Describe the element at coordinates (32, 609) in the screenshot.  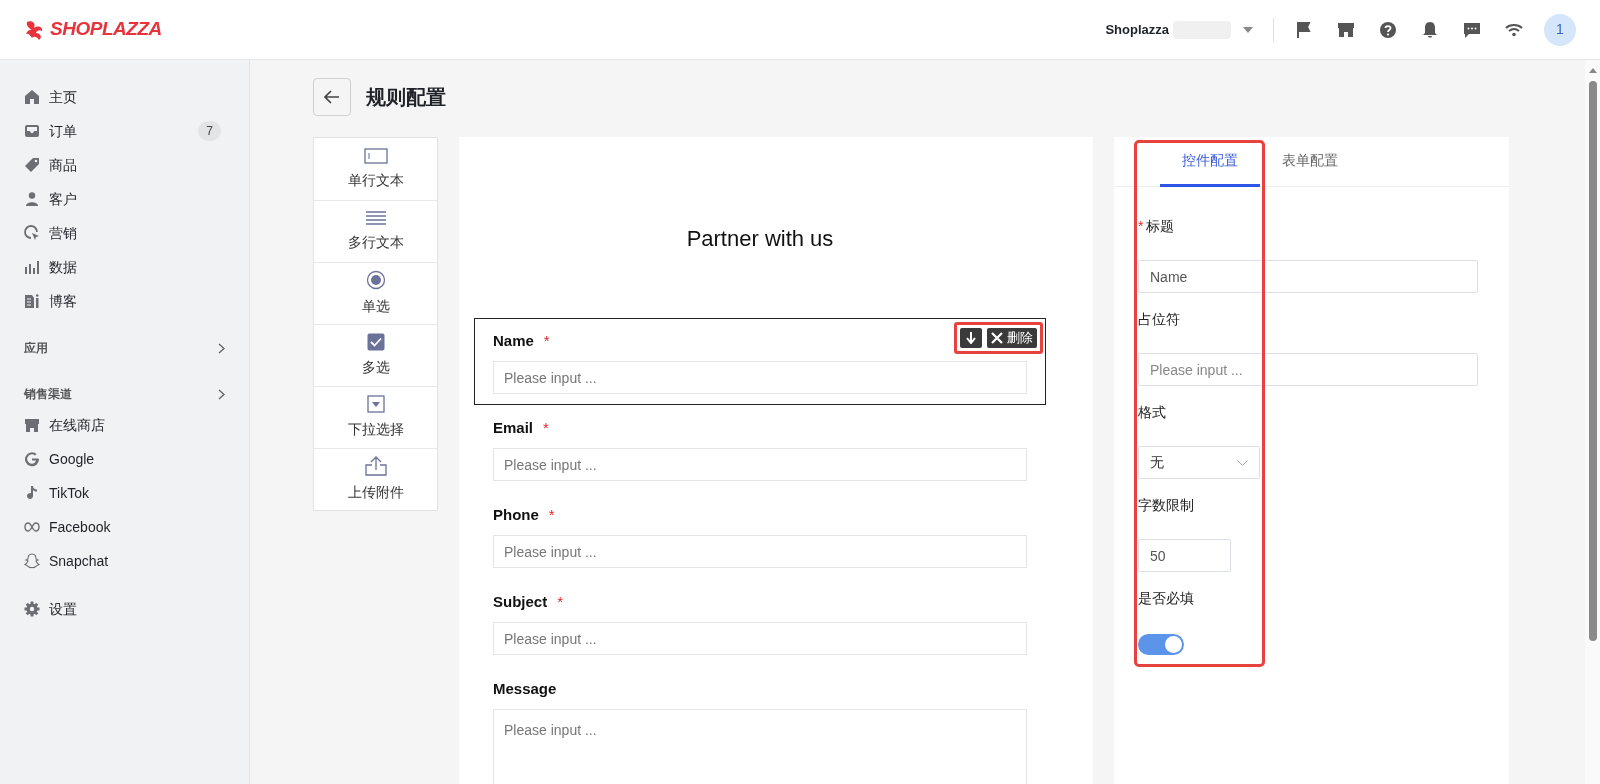
I see `settings-icon` at that location.